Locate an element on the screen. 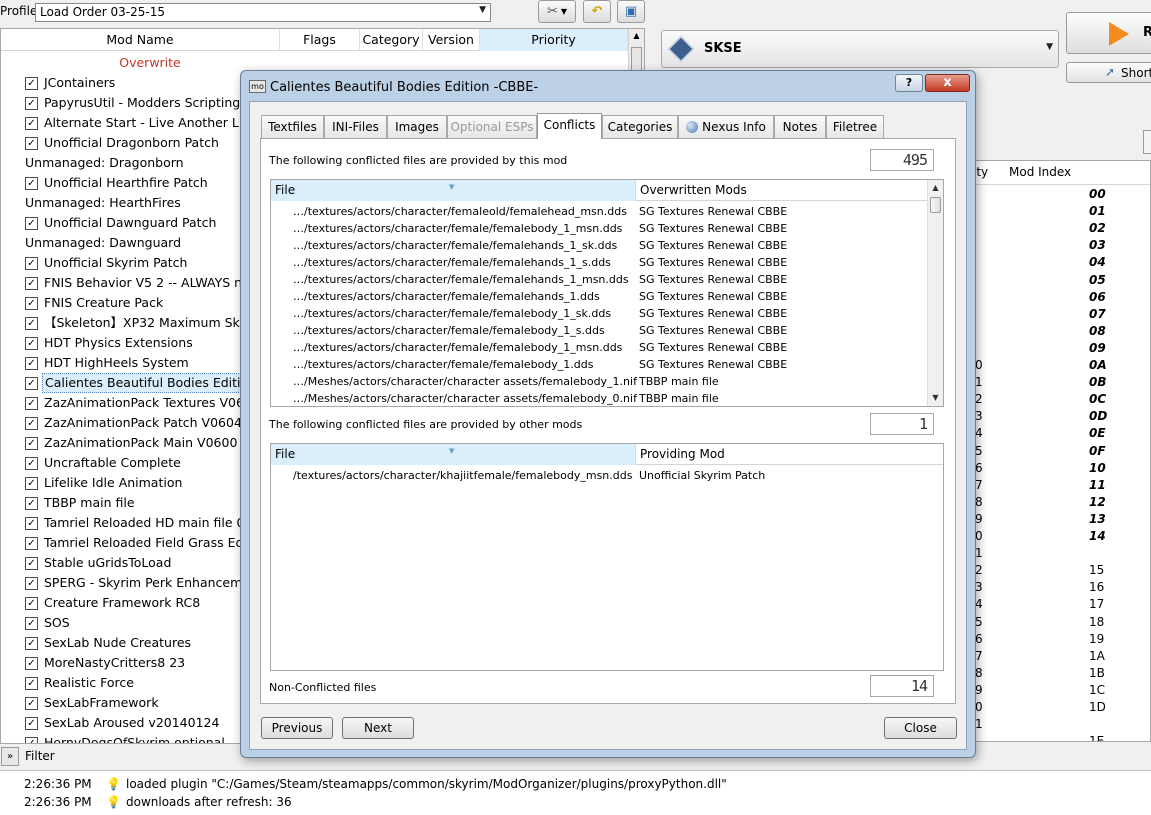 Image resolution: width=1151 pixels, height=815 pixels. log-time: 2:26:36 PM is located at coordinates (58, 802).